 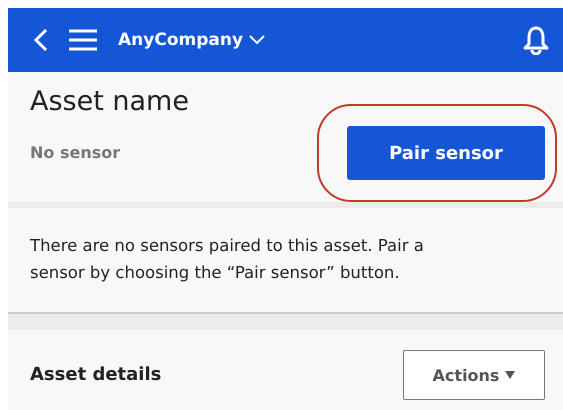 I want to click on company-selector: AnyCompany, so click(x=192, y=40).